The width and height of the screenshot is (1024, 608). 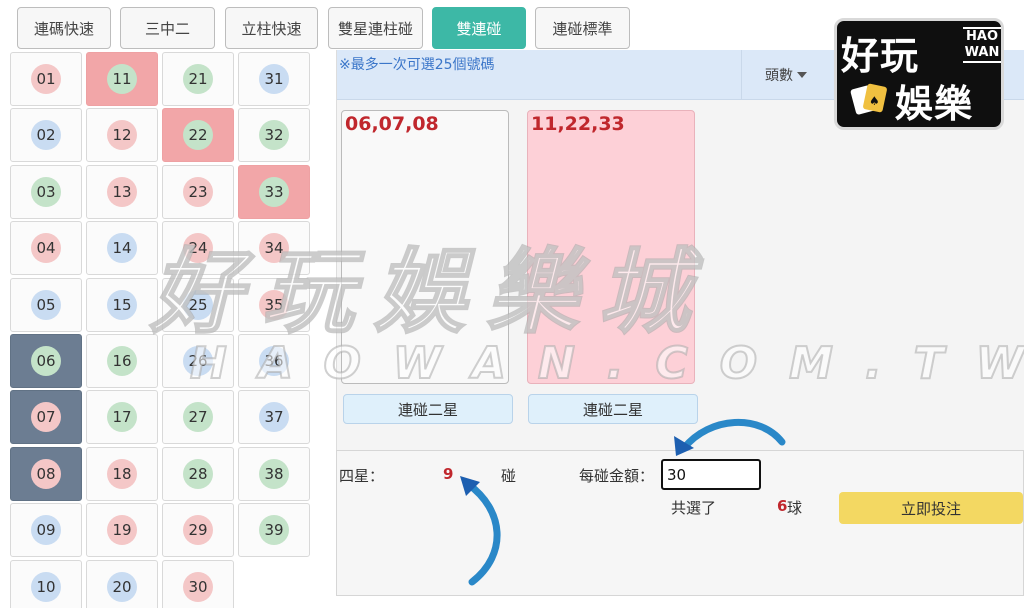 What do you see at coordinates (694, 508) in the screenshot?
I see `total-label: 共選了` at bounding box center [694, 508].